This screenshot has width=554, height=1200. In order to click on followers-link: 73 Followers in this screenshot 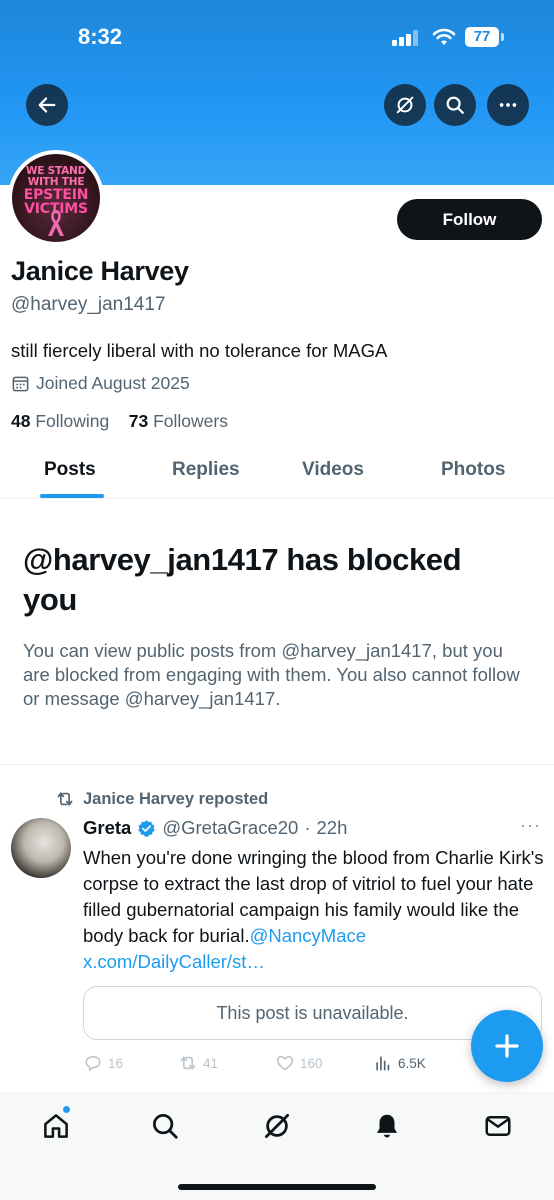, I will do `click(178, 421)`.